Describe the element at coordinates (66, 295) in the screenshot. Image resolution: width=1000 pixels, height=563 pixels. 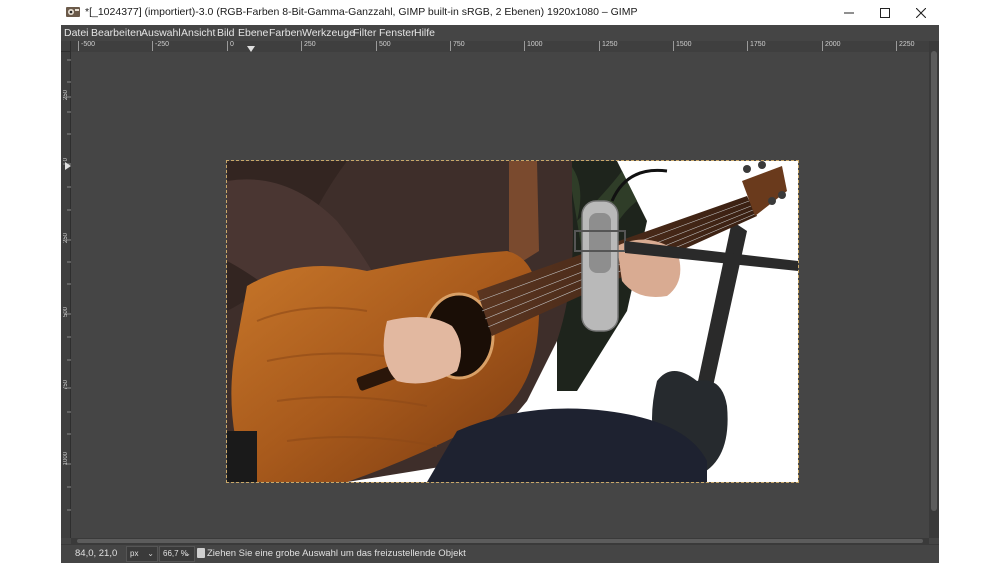
I see `vertical-ruler: 250 0 250 500 750 1000` at that location.